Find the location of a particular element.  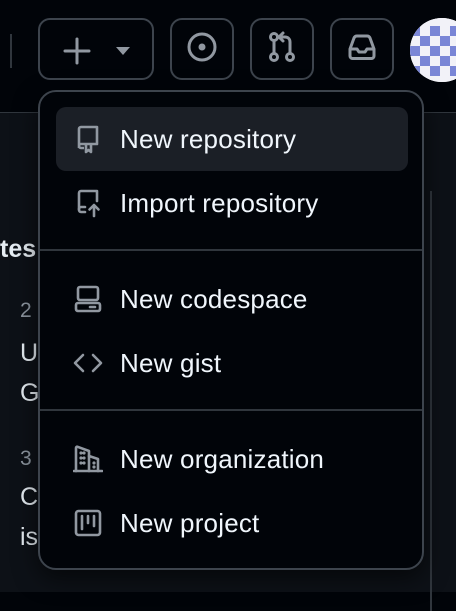

menu-item-label: New organization is located at coordinates (222, 458).